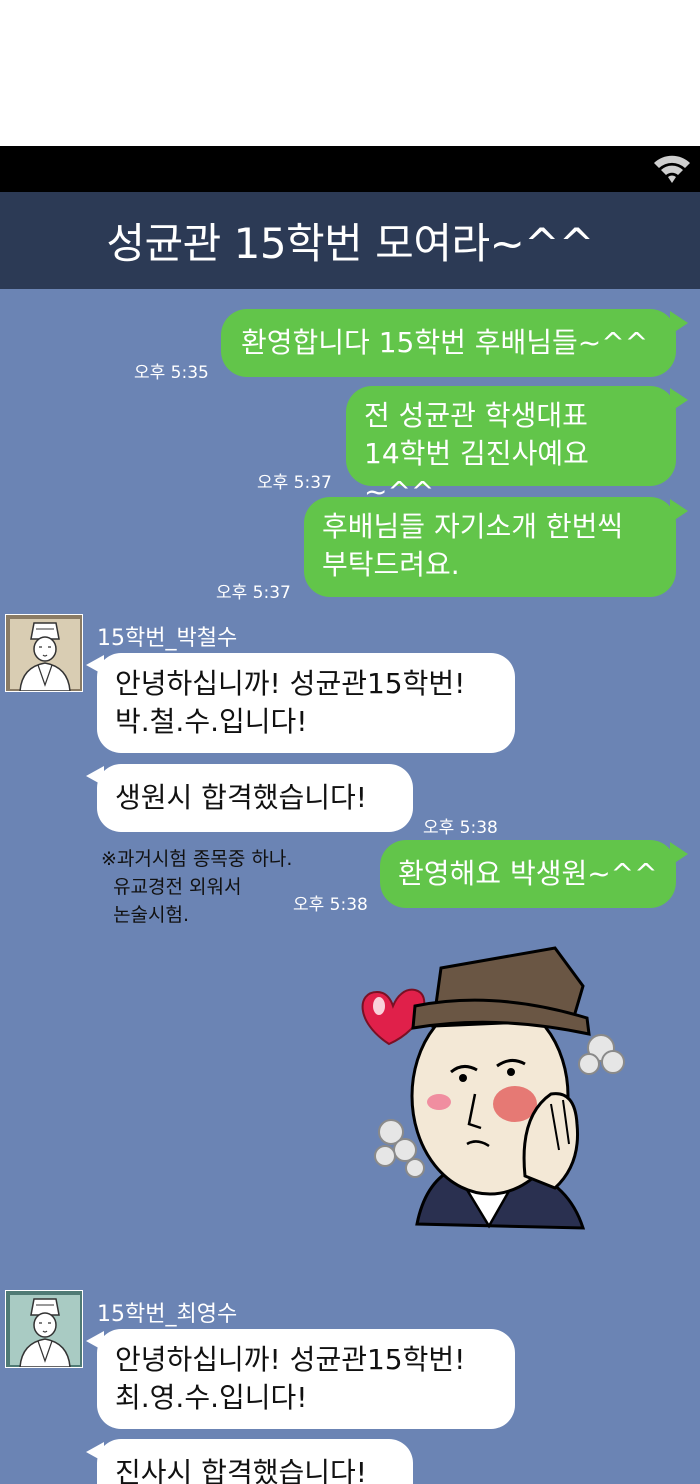  What do you see at coordinates (350, 243) in the screenshot?
I see `chat-room-title: 성균관 15학번 모여라~^^` at bounding box center [350, 243].